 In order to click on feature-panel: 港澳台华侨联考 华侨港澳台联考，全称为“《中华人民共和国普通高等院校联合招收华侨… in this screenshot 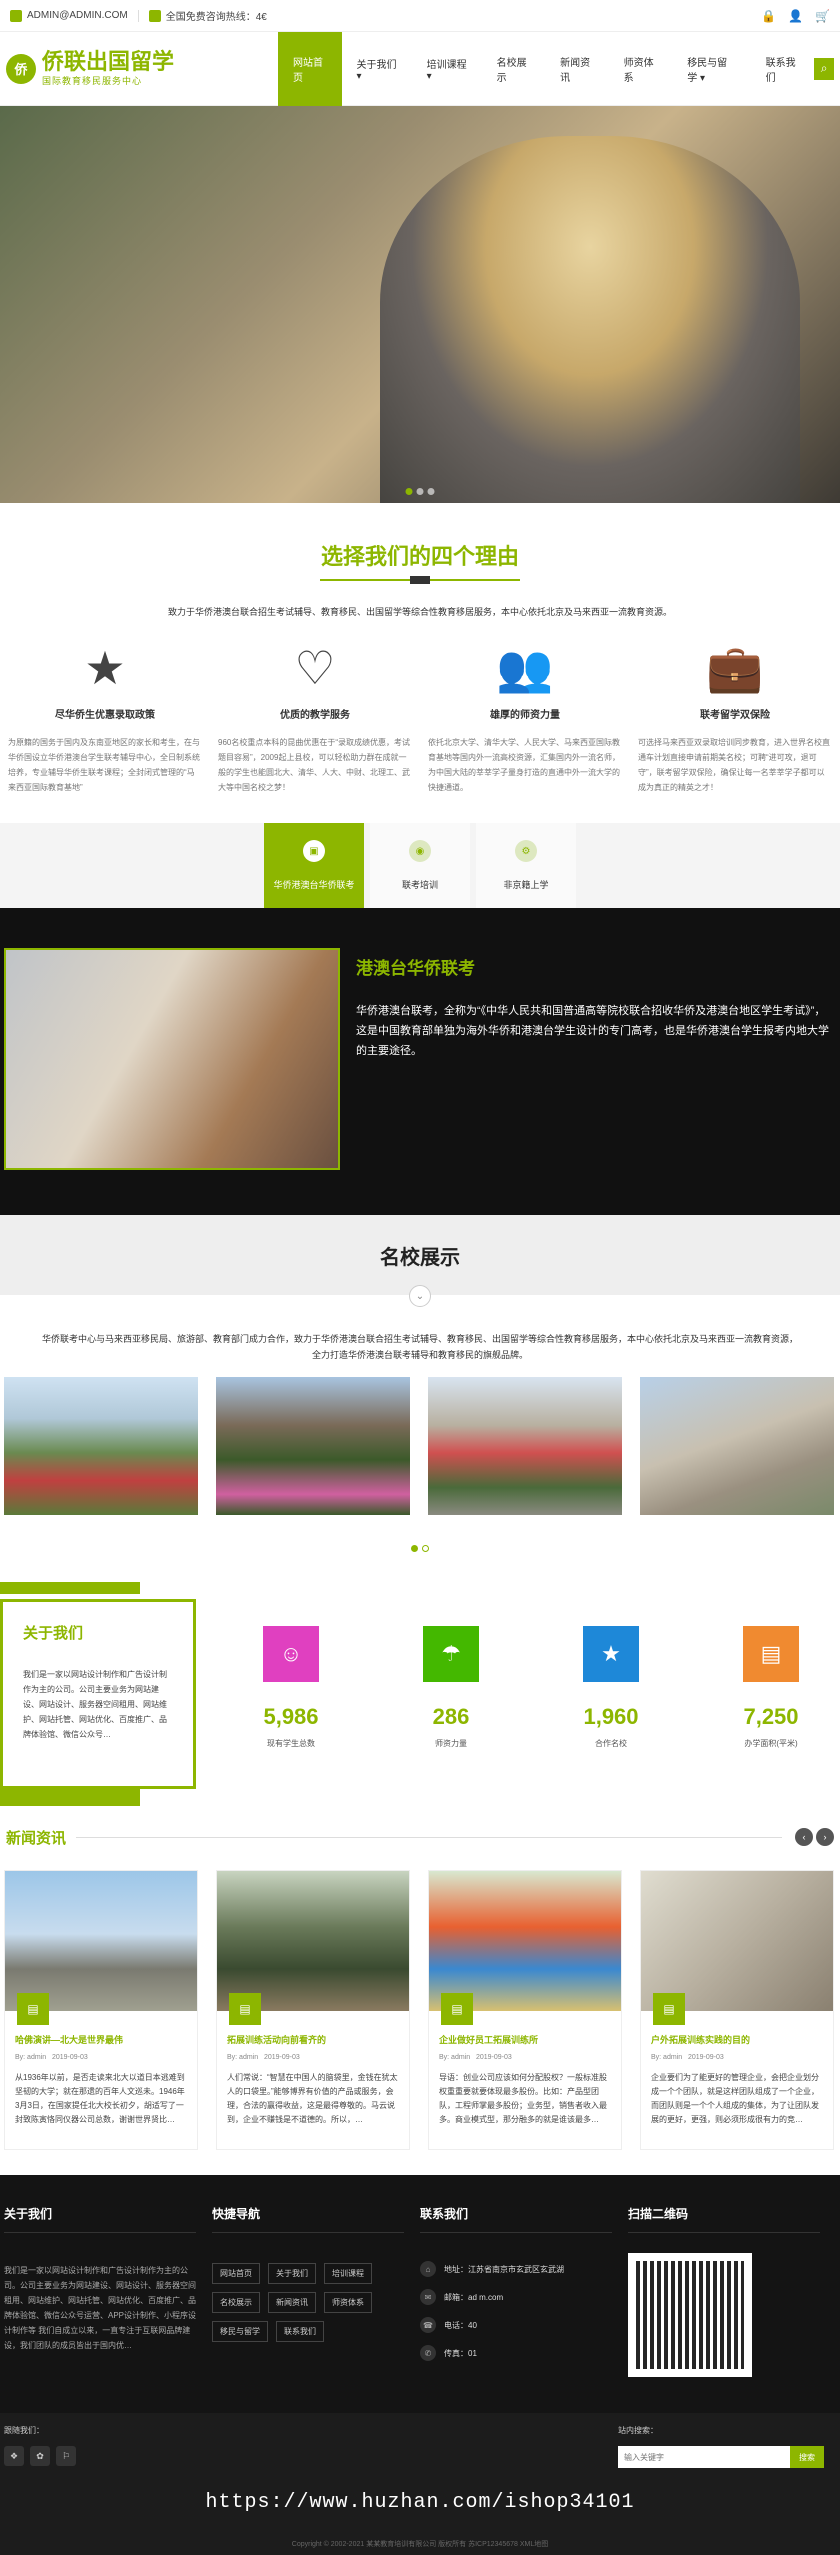, I will do `click(420, 1061)`.